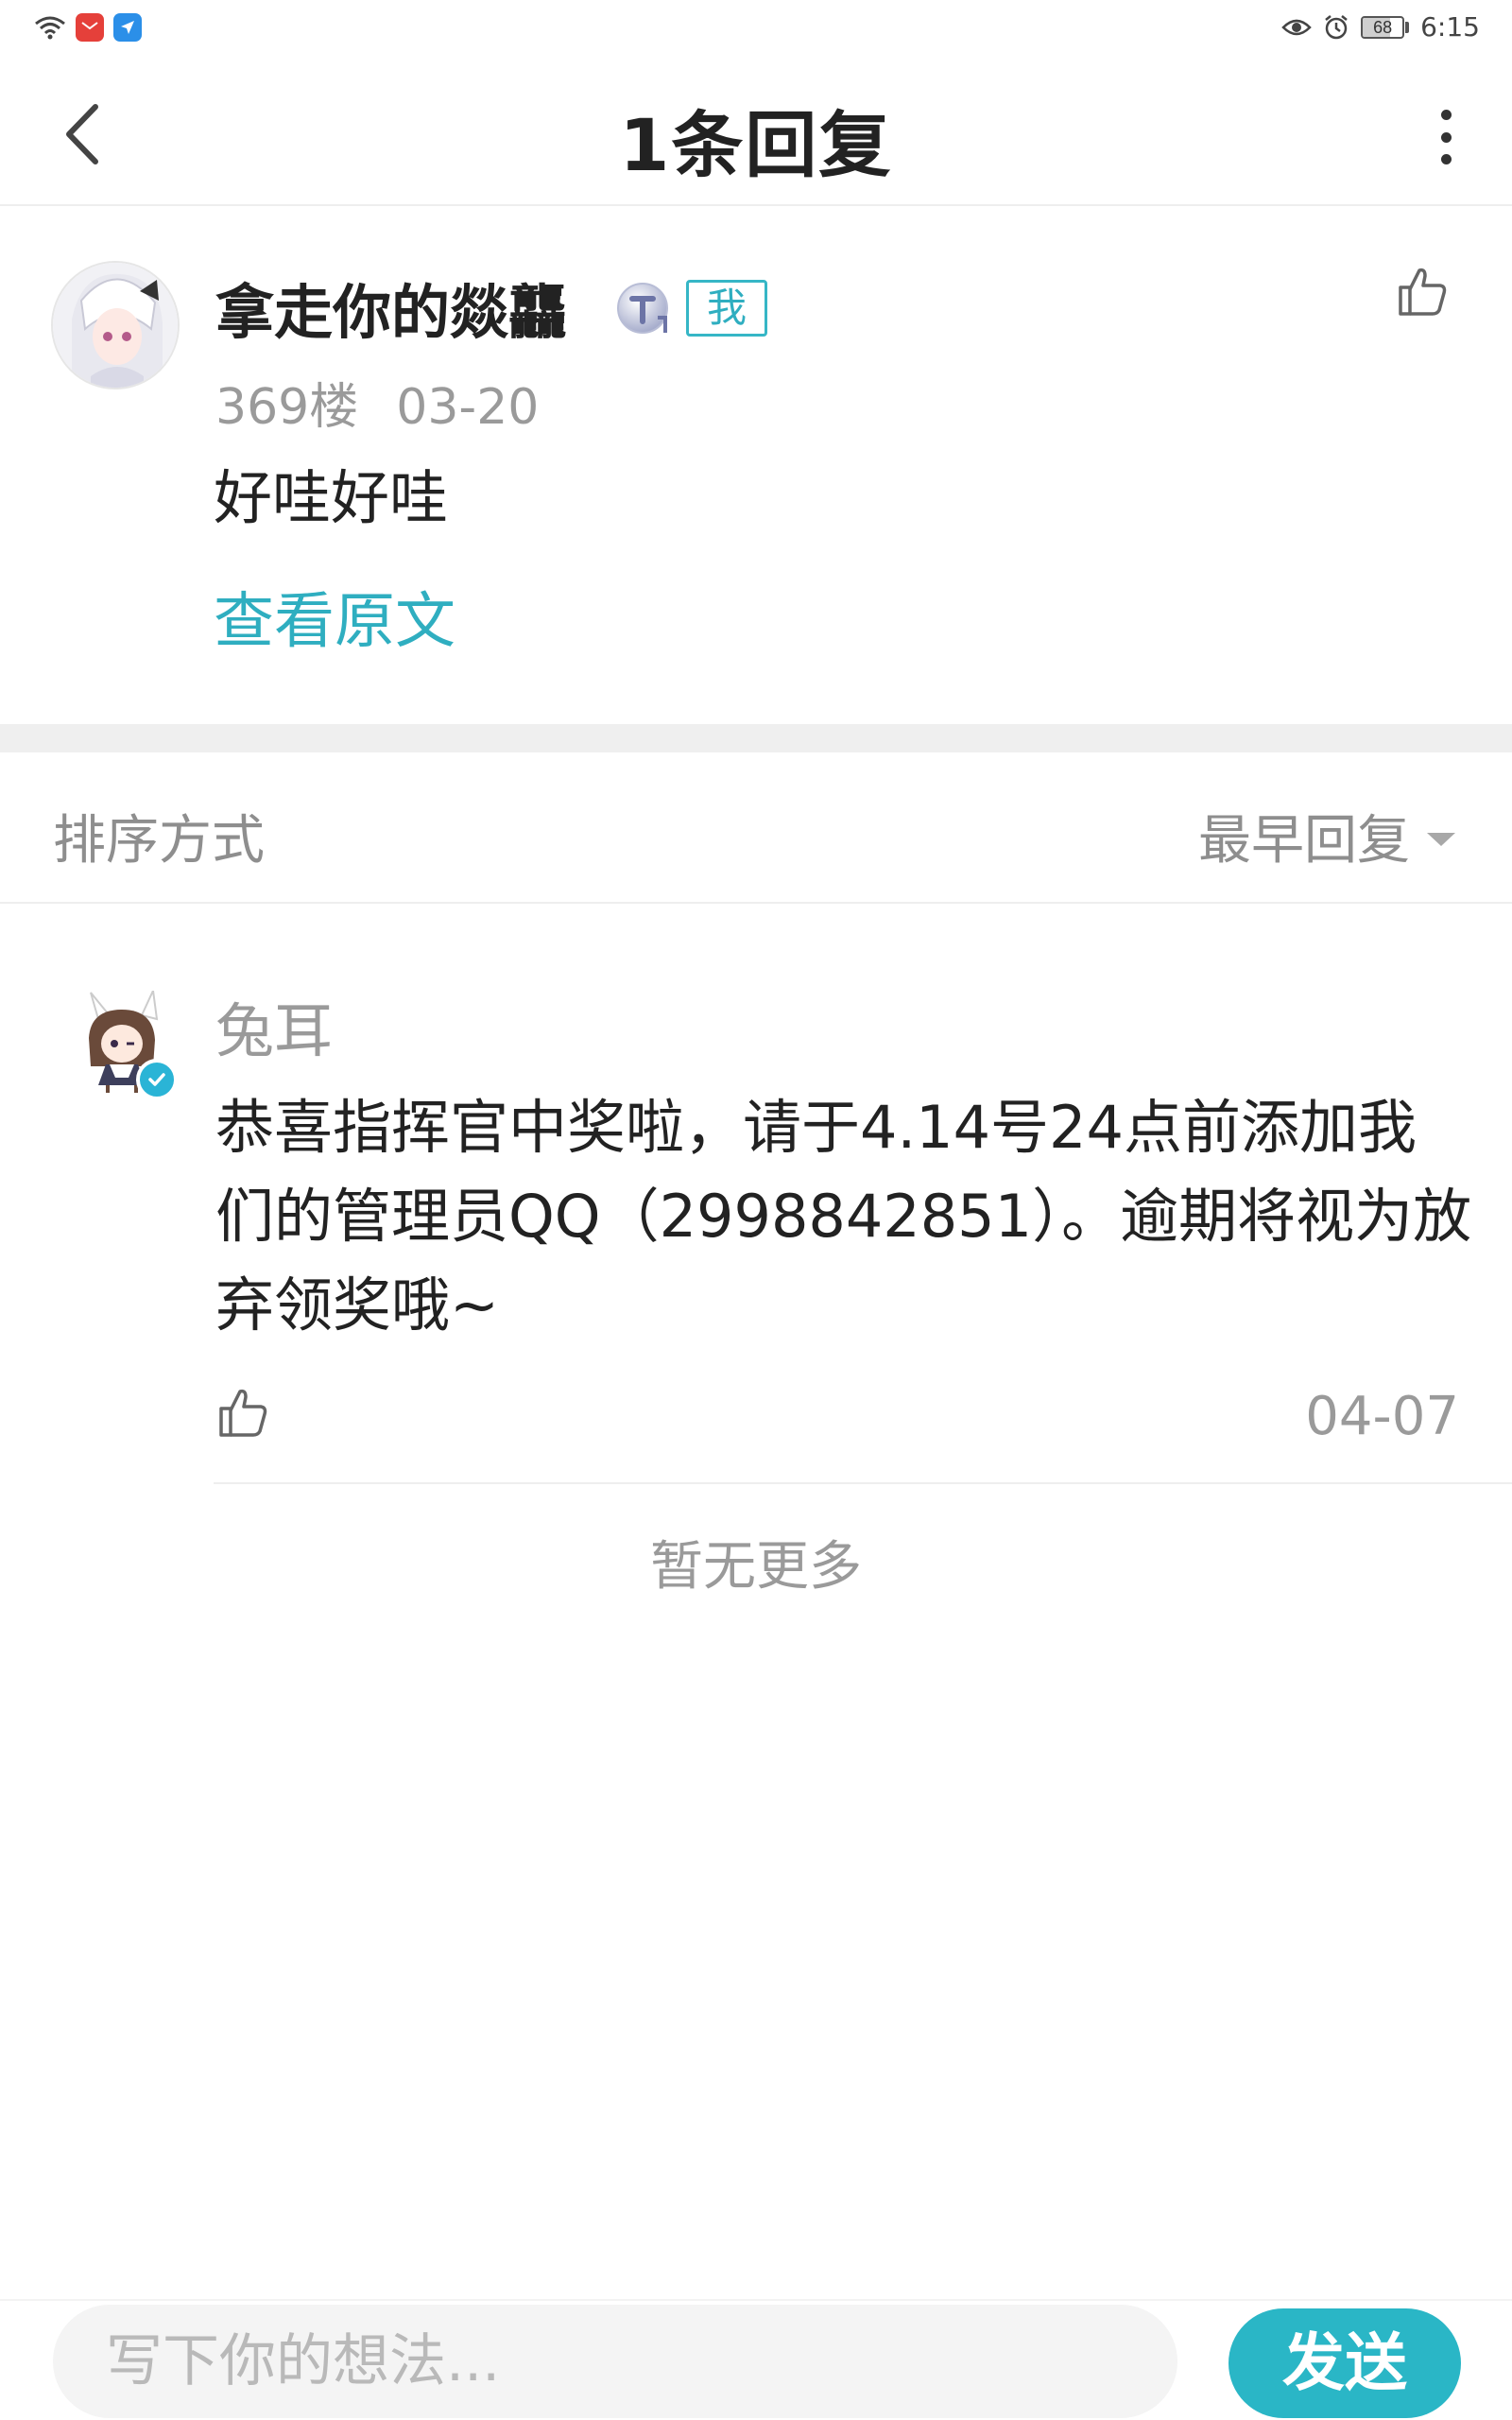 The height and width of the screenshot is (2420, 1512). I want to click on comment-composer: 发送, so click(756, 2359).